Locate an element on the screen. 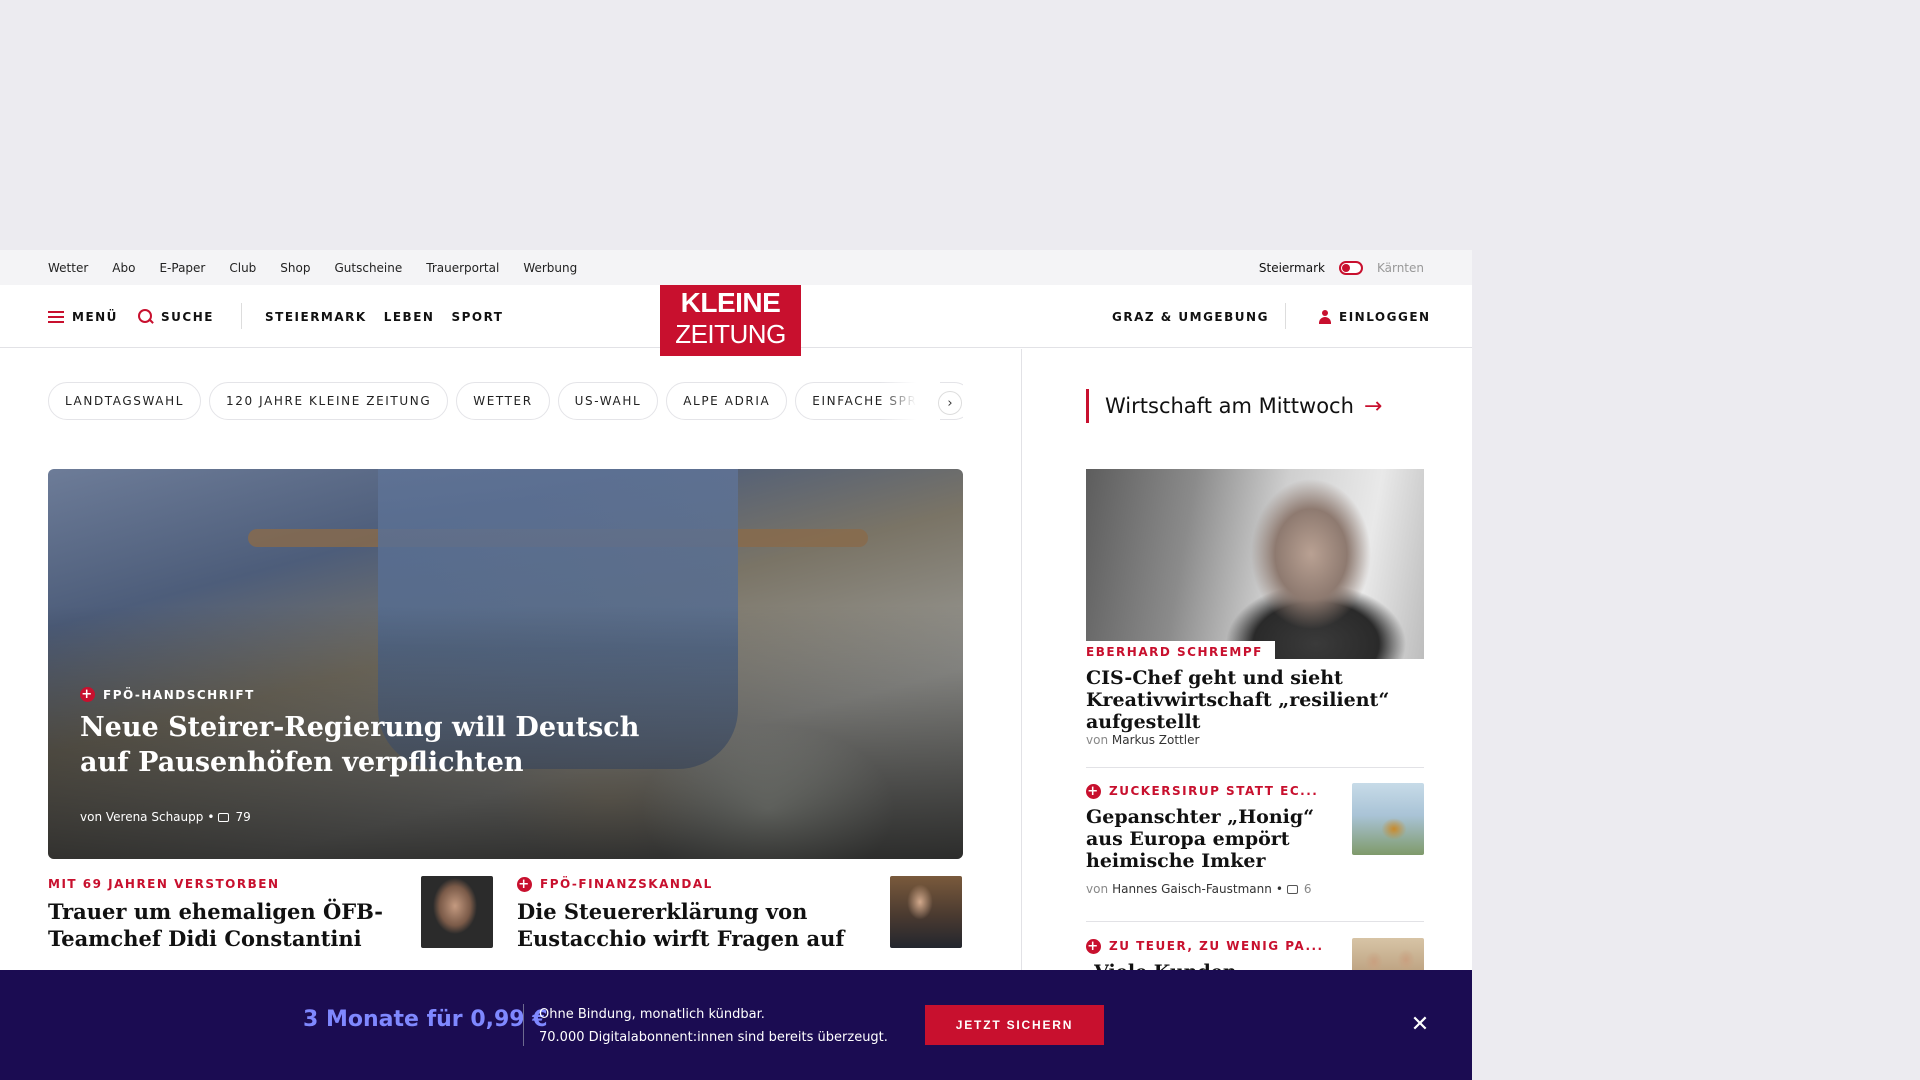 The width and height of the screenshot is (1920, 1080). location-label: GRAZ & UMGEBUNG is located at coordinates (1190, 316).